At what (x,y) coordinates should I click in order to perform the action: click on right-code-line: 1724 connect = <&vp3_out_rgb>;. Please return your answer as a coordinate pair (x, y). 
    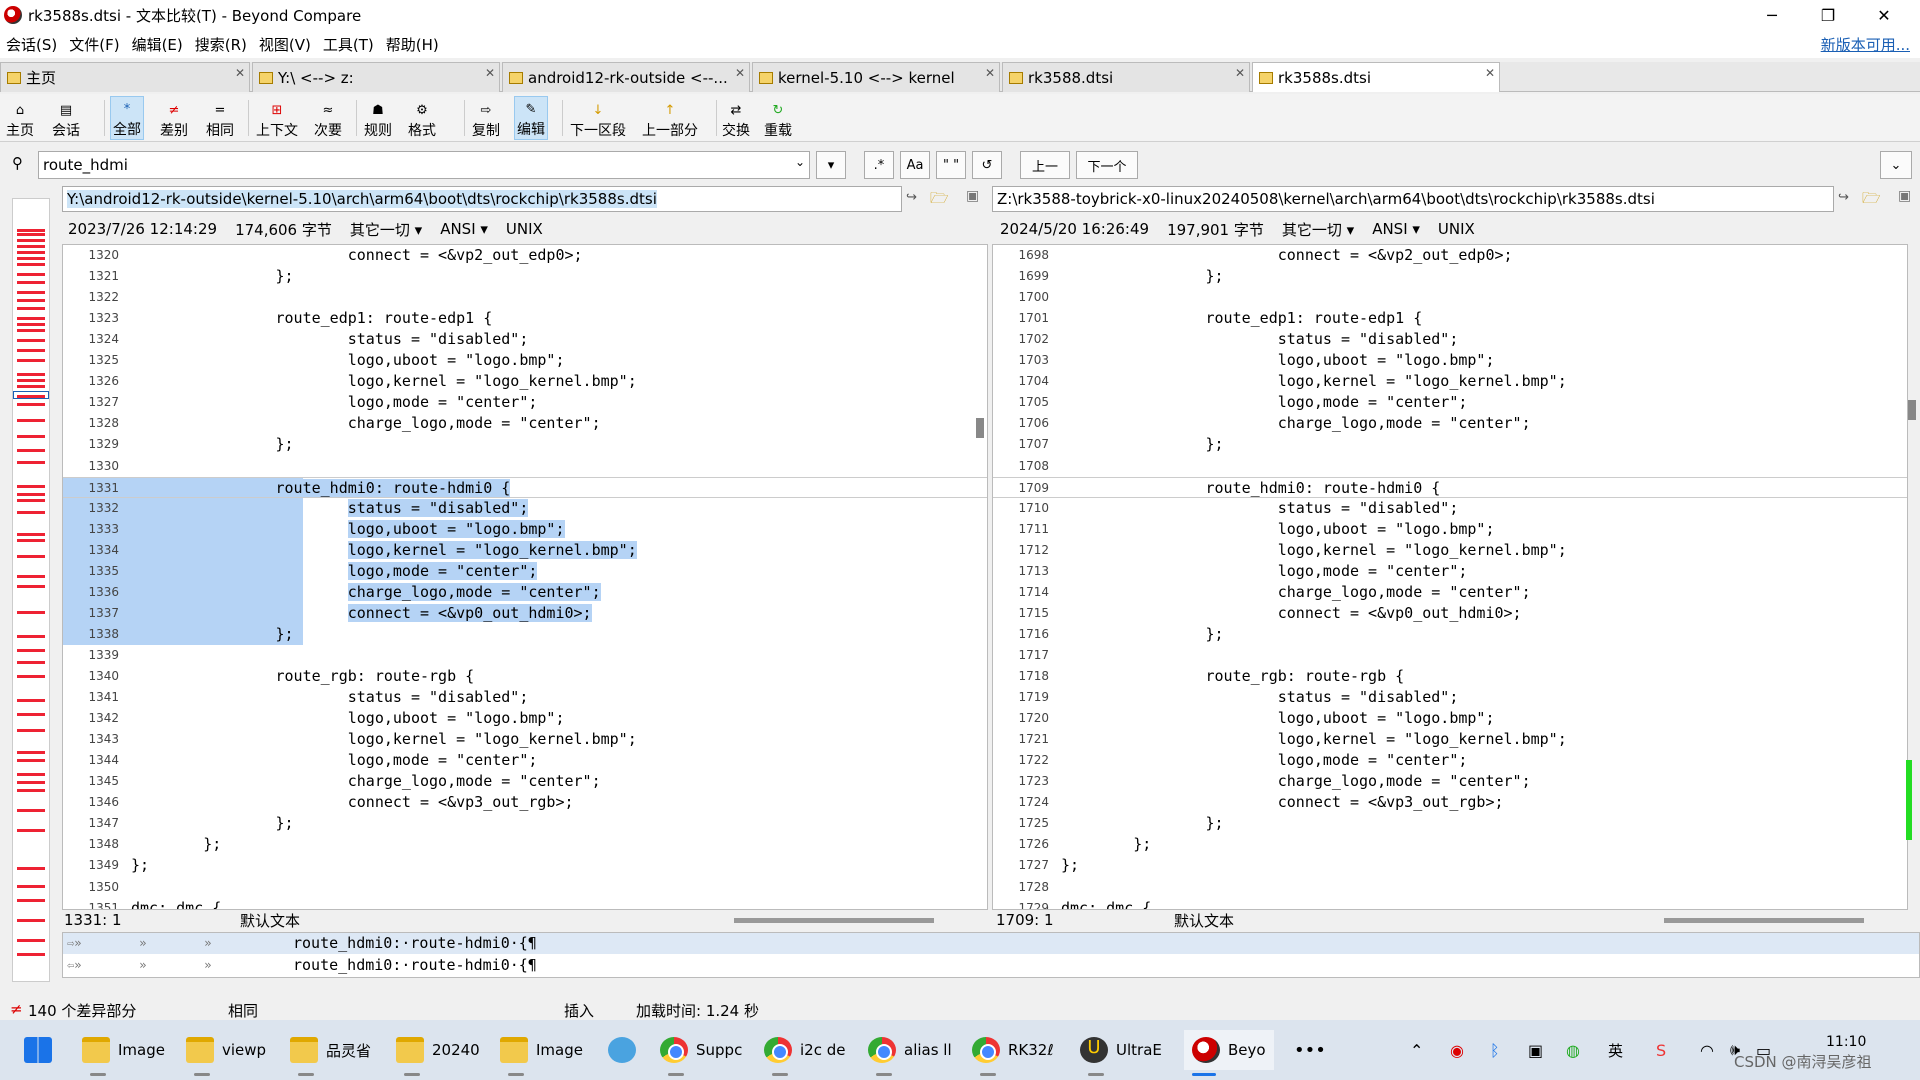
    Looking at the image, I should click on (1450, 802).